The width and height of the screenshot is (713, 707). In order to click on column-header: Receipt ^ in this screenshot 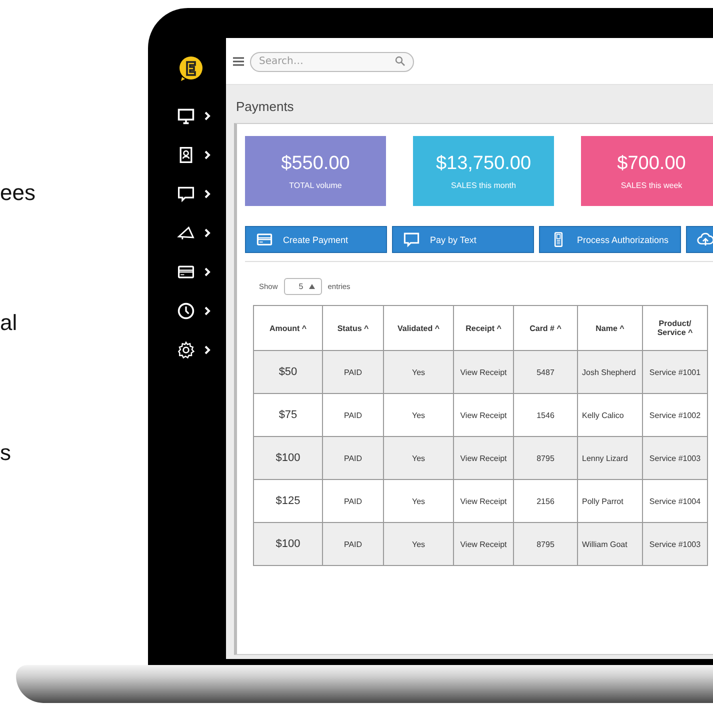, I will do `click(484, 328)`.